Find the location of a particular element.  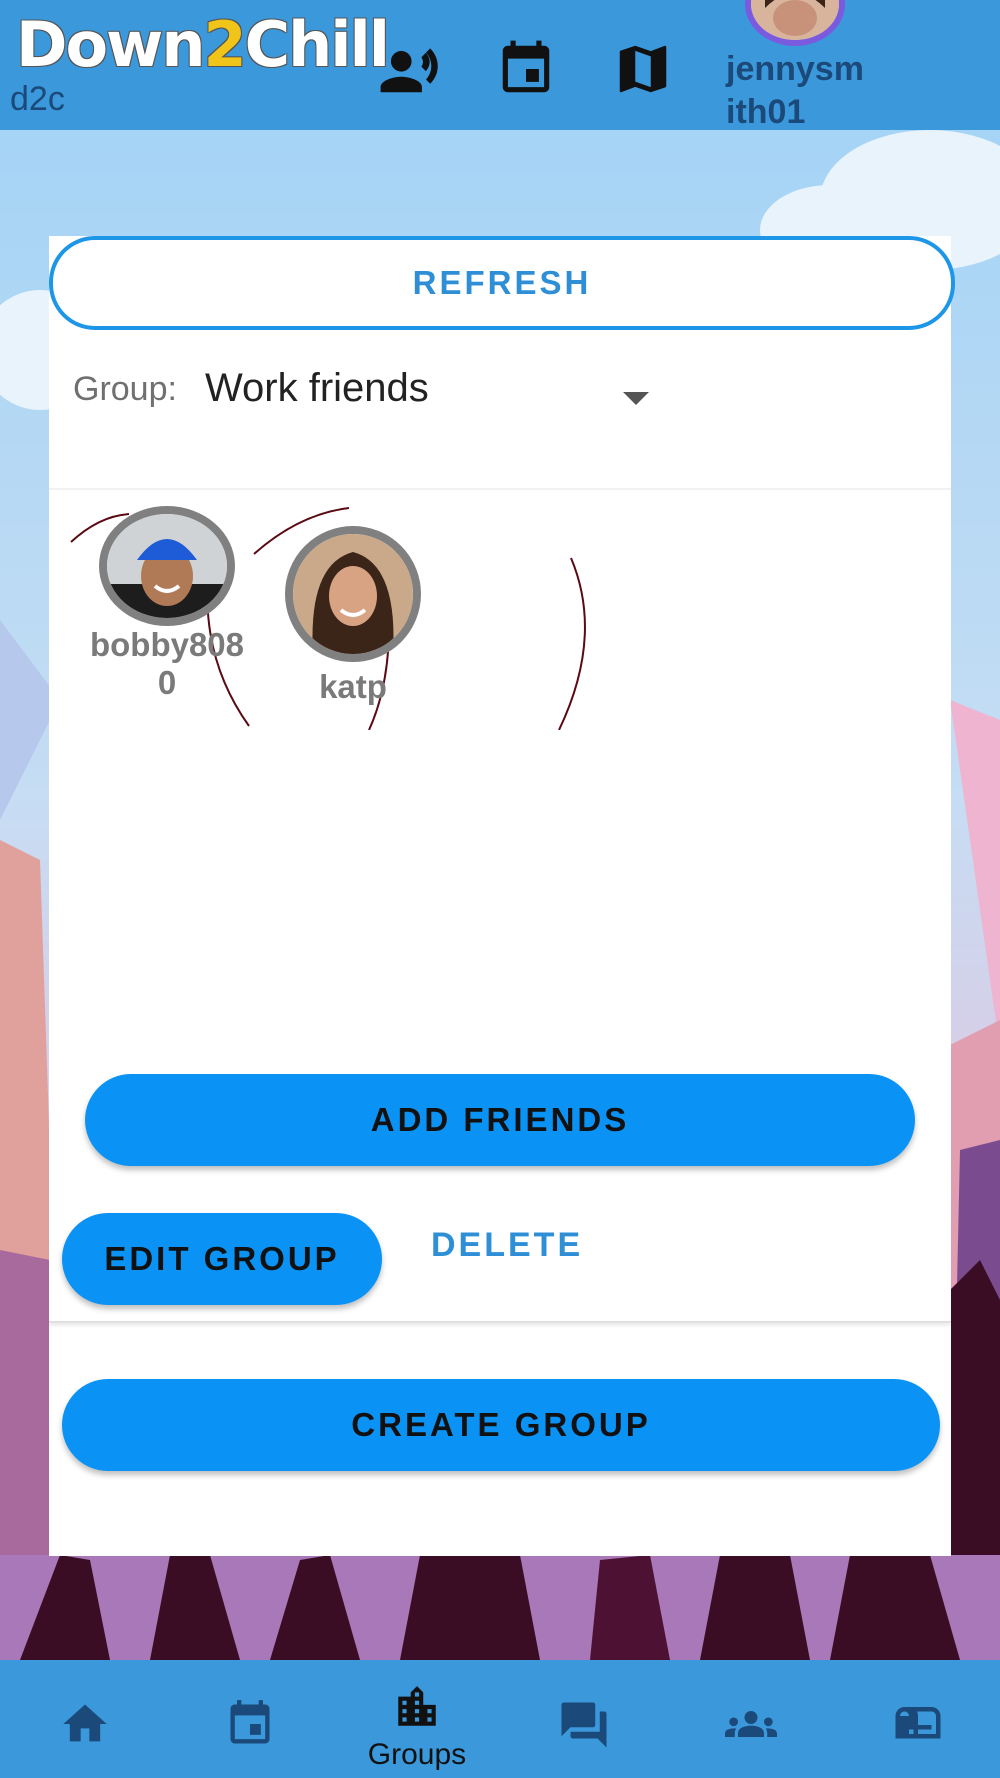

nav-groups: Groups is located at coordinates (417, 1719).